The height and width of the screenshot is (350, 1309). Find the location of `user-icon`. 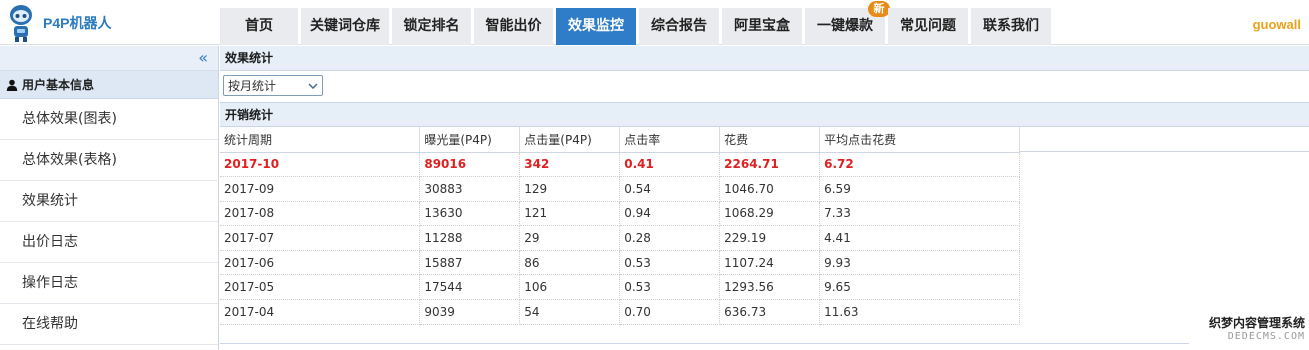

user-icon is located at coordinates (12, 85).